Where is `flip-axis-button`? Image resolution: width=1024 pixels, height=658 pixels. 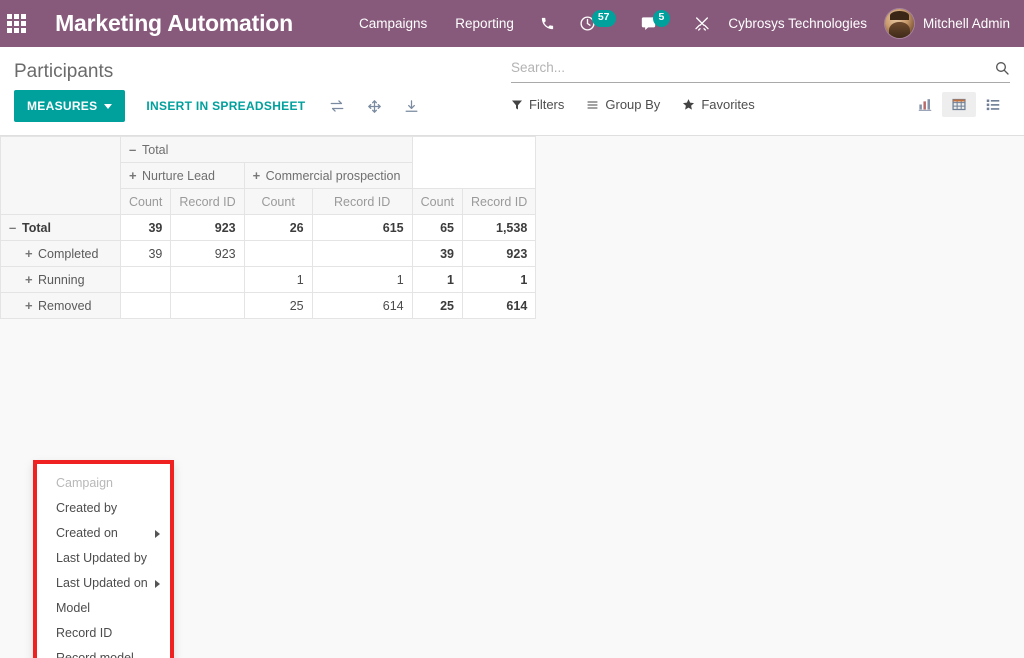
flip-axis-button is located at coordinates (337, 106).